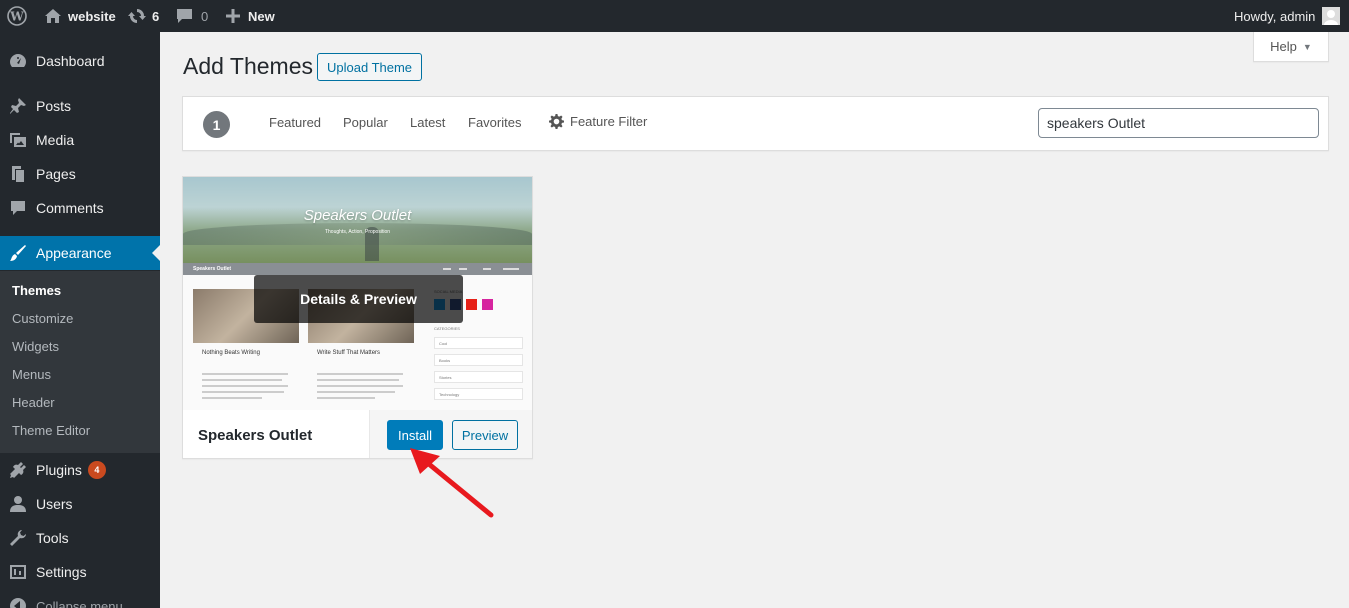 This screenshot has height=608, width=1349. What do you see at coordinates (35, 347) in the screenshot?
I see `submenu-item-widgets: Widgets` at bounding box center [35, 347].